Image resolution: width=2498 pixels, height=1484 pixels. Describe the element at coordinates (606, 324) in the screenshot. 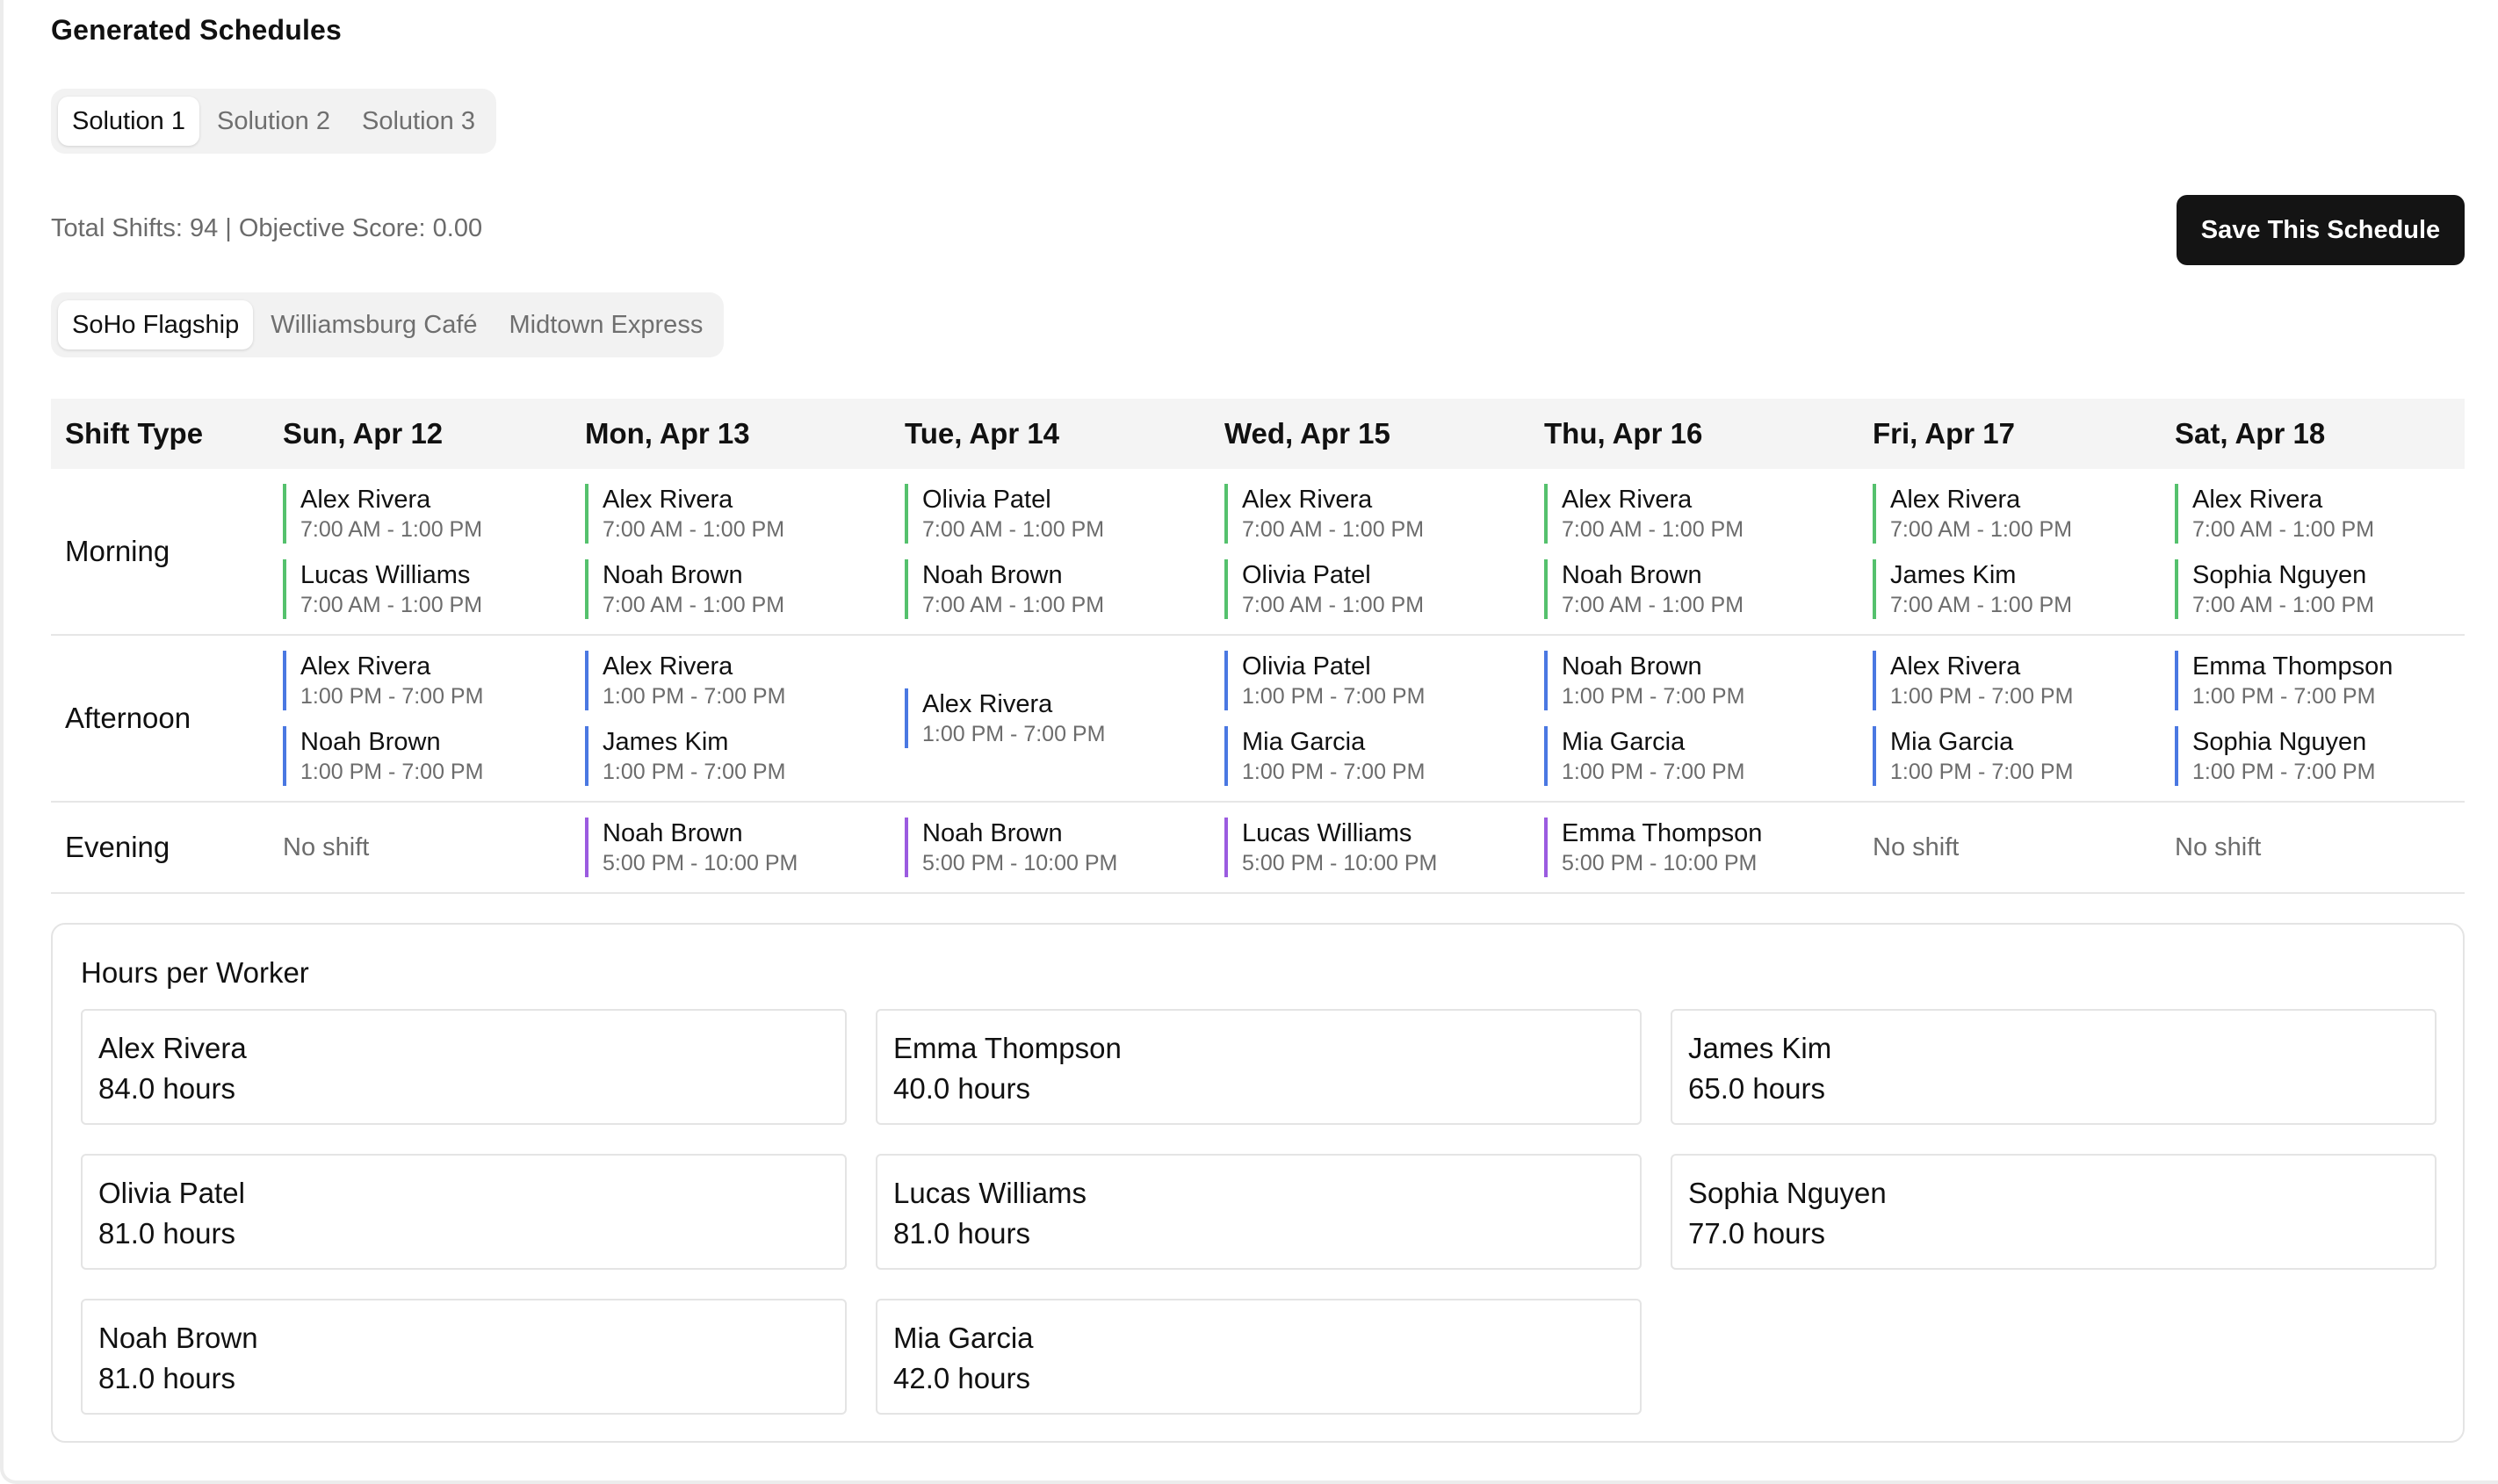

I see `tab-location-midtown-express: Midtown Express` at that location.